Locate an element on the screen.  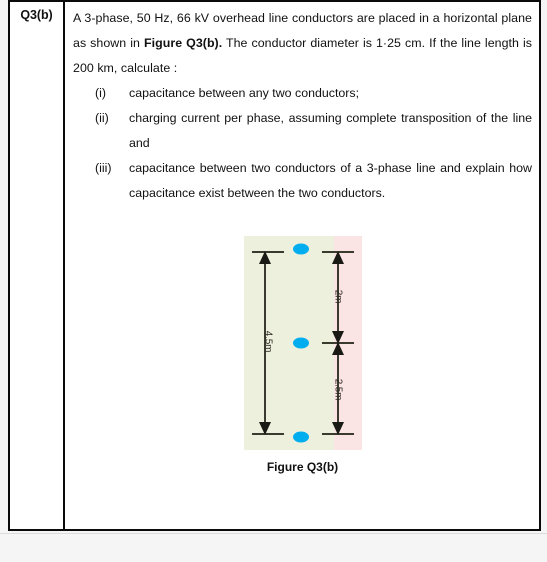
question-number-cell: Q3(b) is located at coordinates (37, 265).